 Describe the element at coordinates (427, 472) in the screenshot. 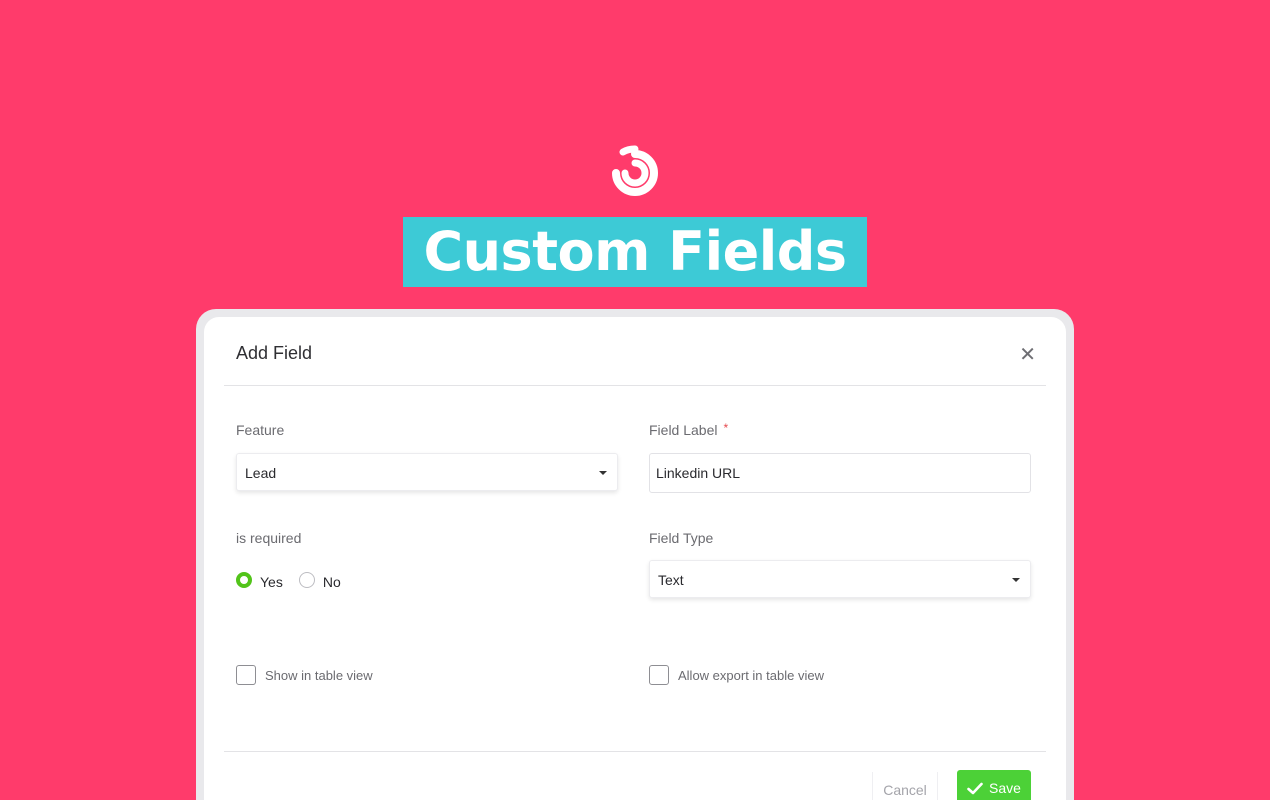

I see `feature-select: Lead` at that location.